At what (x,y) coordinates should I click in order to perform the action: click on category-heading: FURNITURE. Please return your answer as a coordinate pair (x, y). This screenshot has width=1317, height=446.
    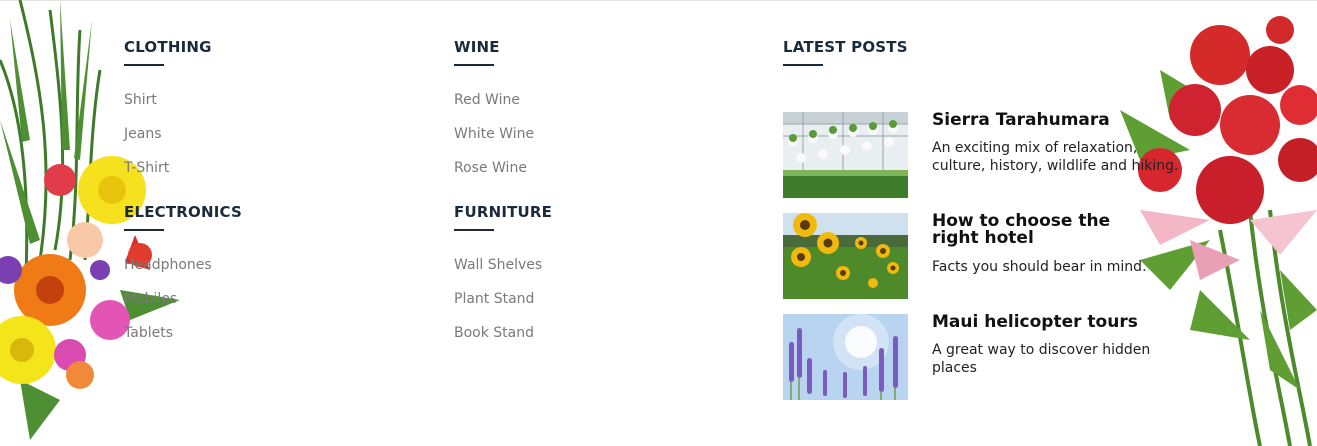
    Looking at the image, I should click on (503, 212).